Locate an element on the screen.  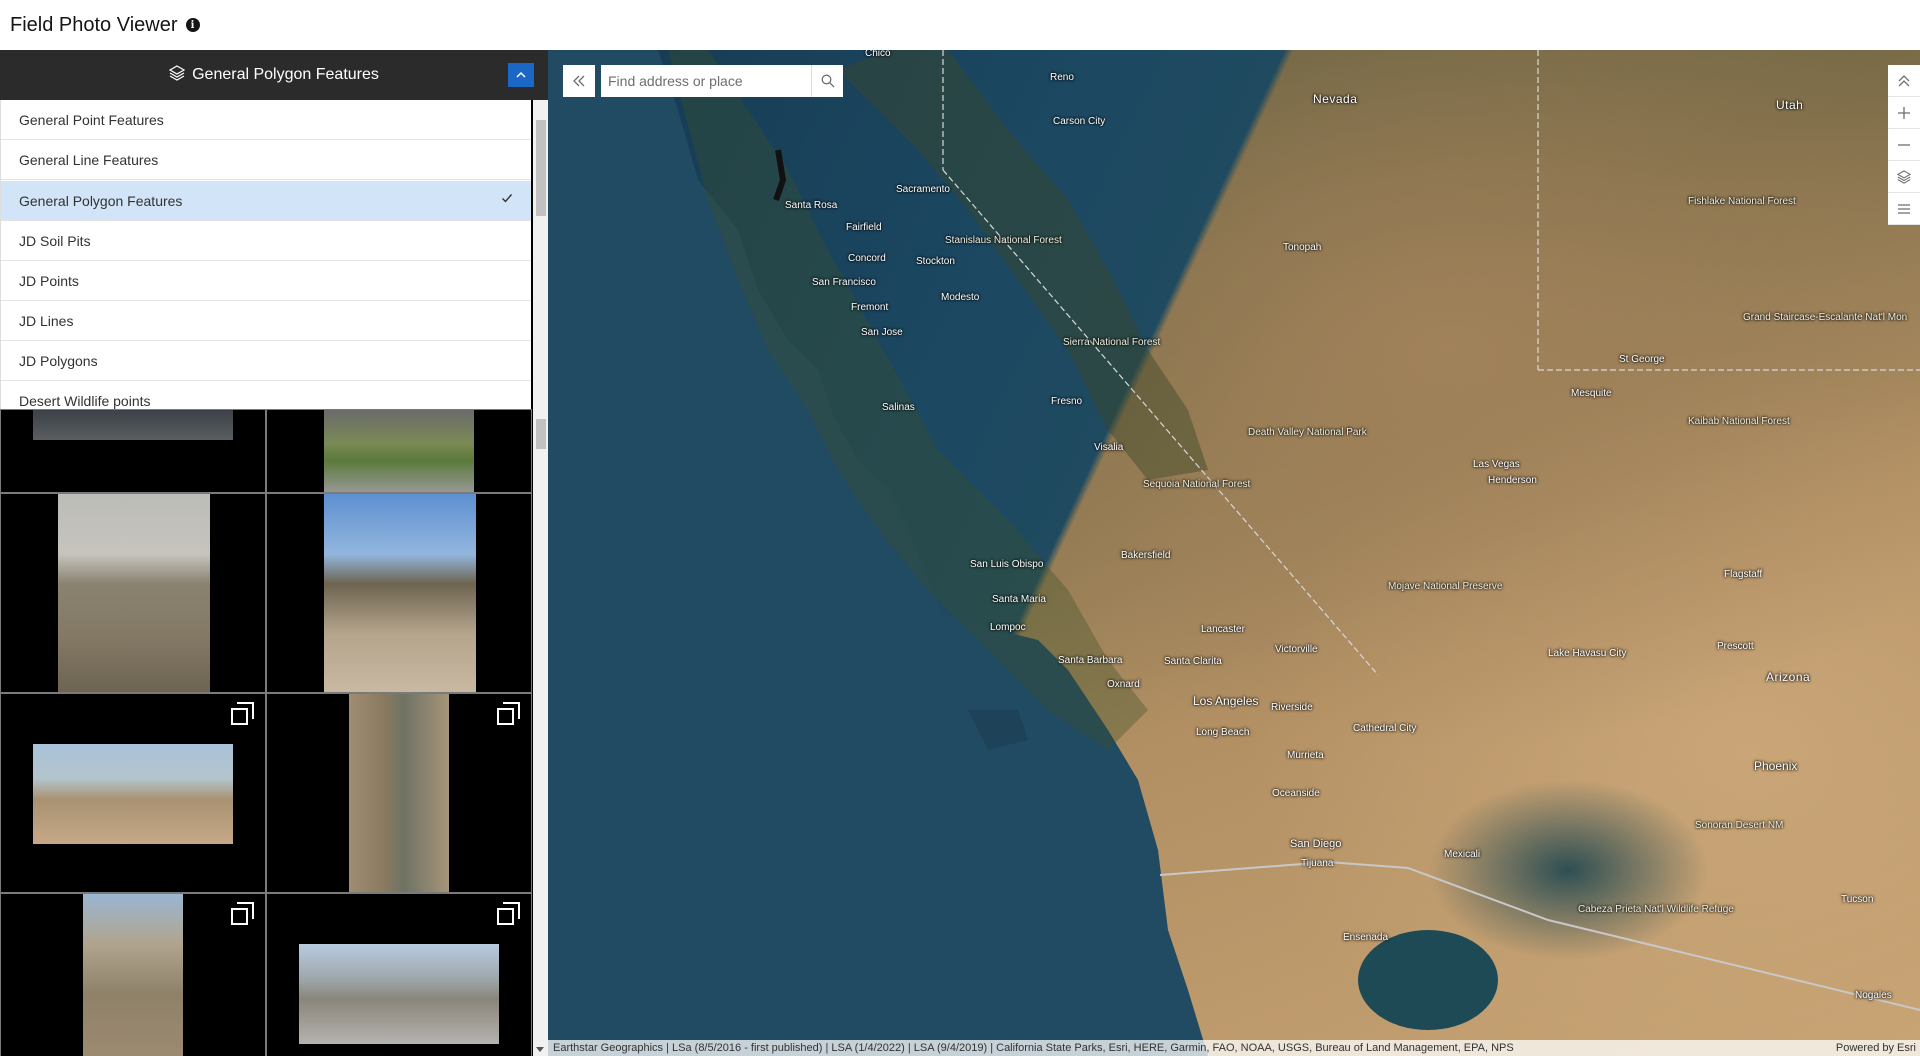
map-label-city: San Jose is located at coordinates (882, 332).